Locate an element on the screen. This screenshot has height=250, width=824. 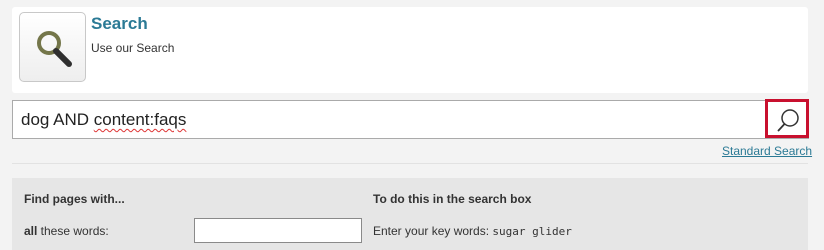
all-words-instruction: Enter your key words: sugar glider is located at coordinates (472, 231).